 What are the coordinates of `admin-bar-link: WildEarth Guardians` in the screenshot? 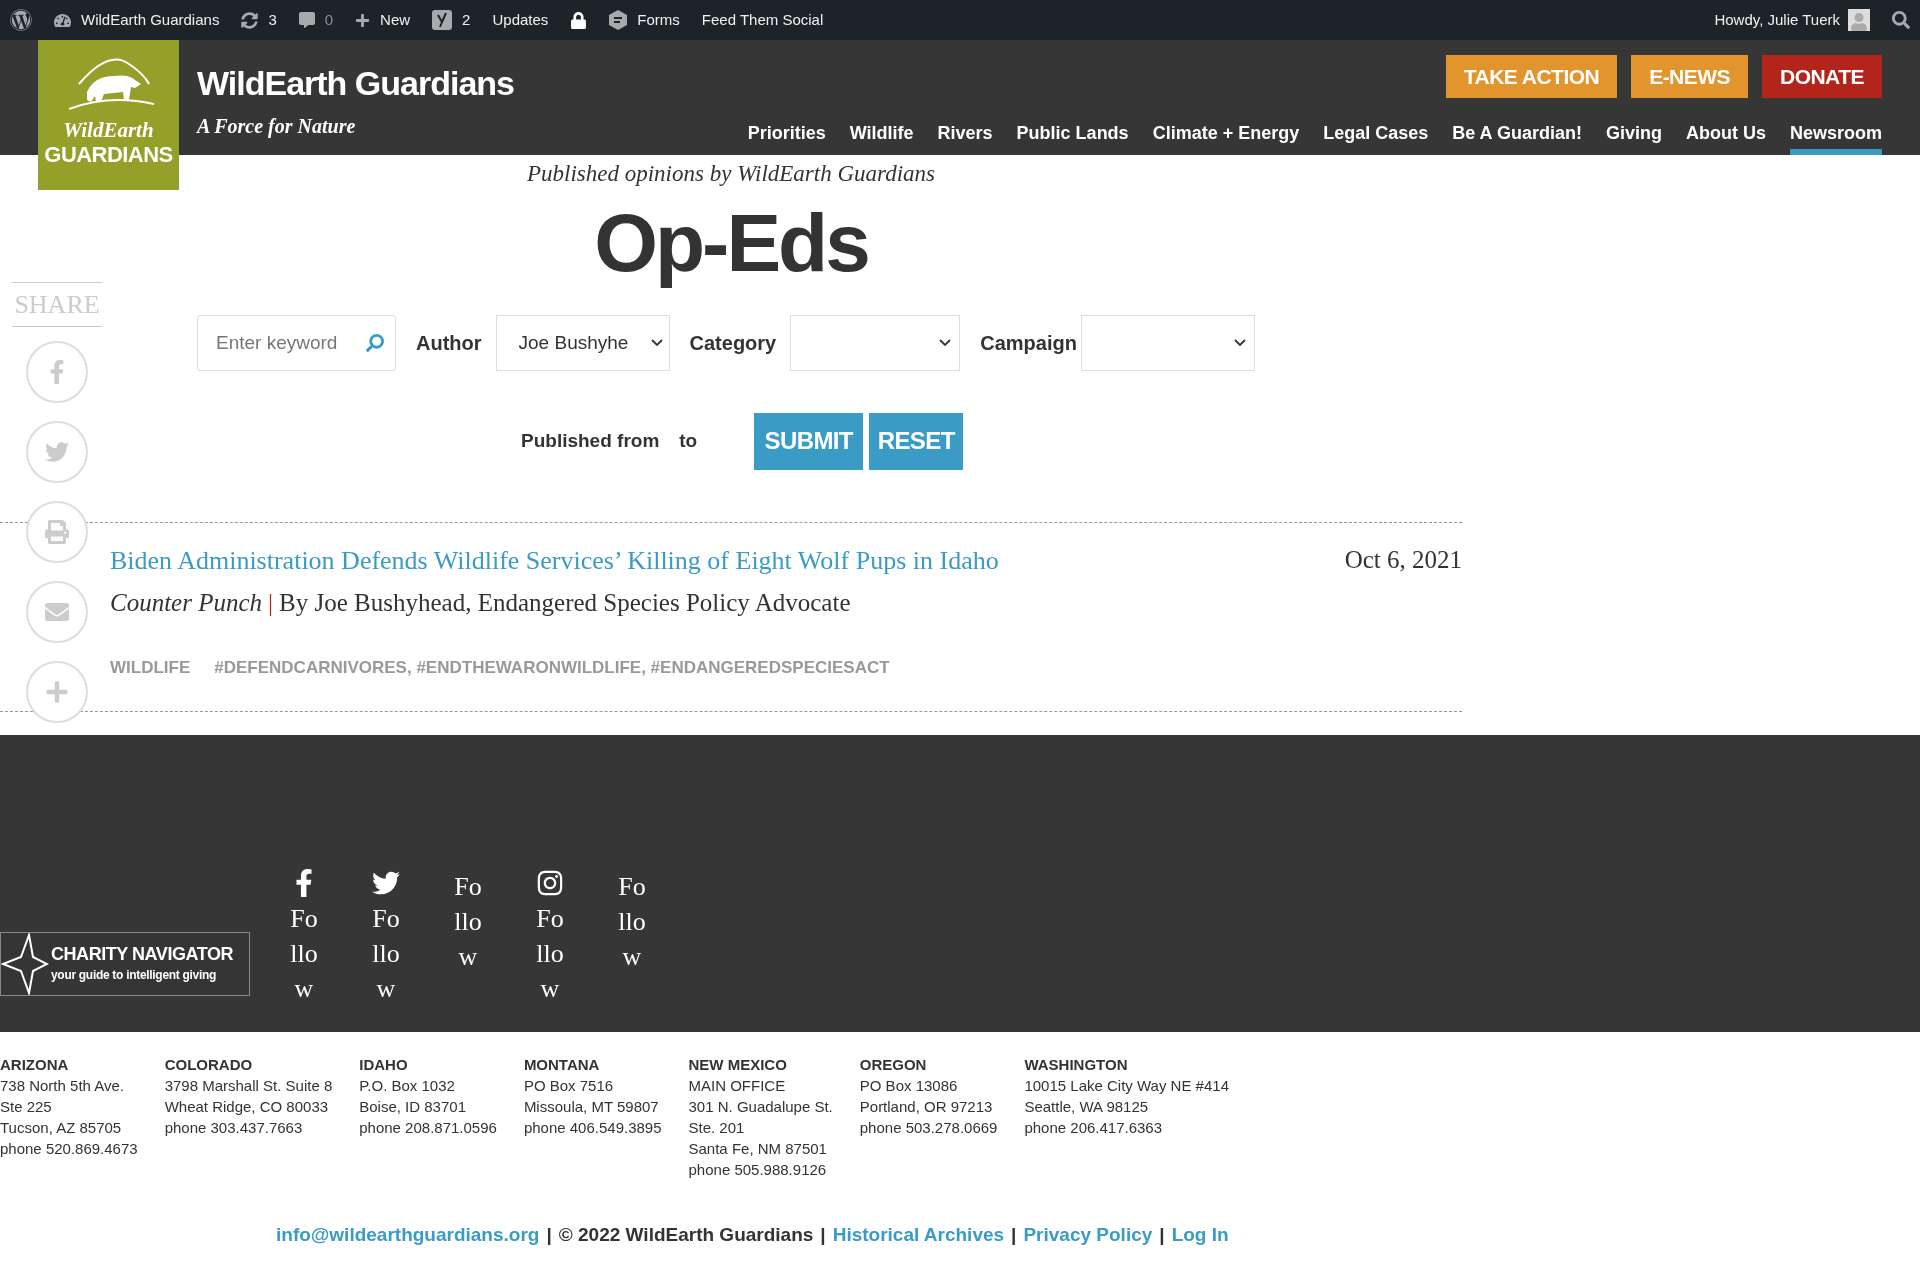 It's located at (150, 20).